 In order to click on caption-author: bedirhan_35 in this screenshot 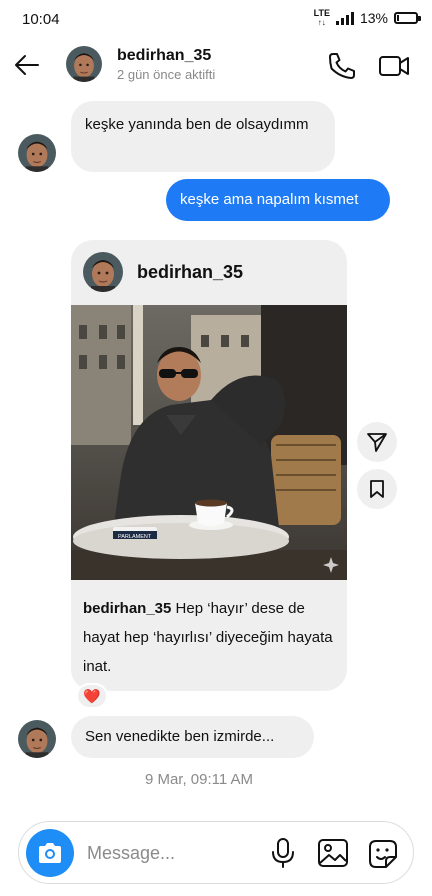, I will do `click(127, 608)`.